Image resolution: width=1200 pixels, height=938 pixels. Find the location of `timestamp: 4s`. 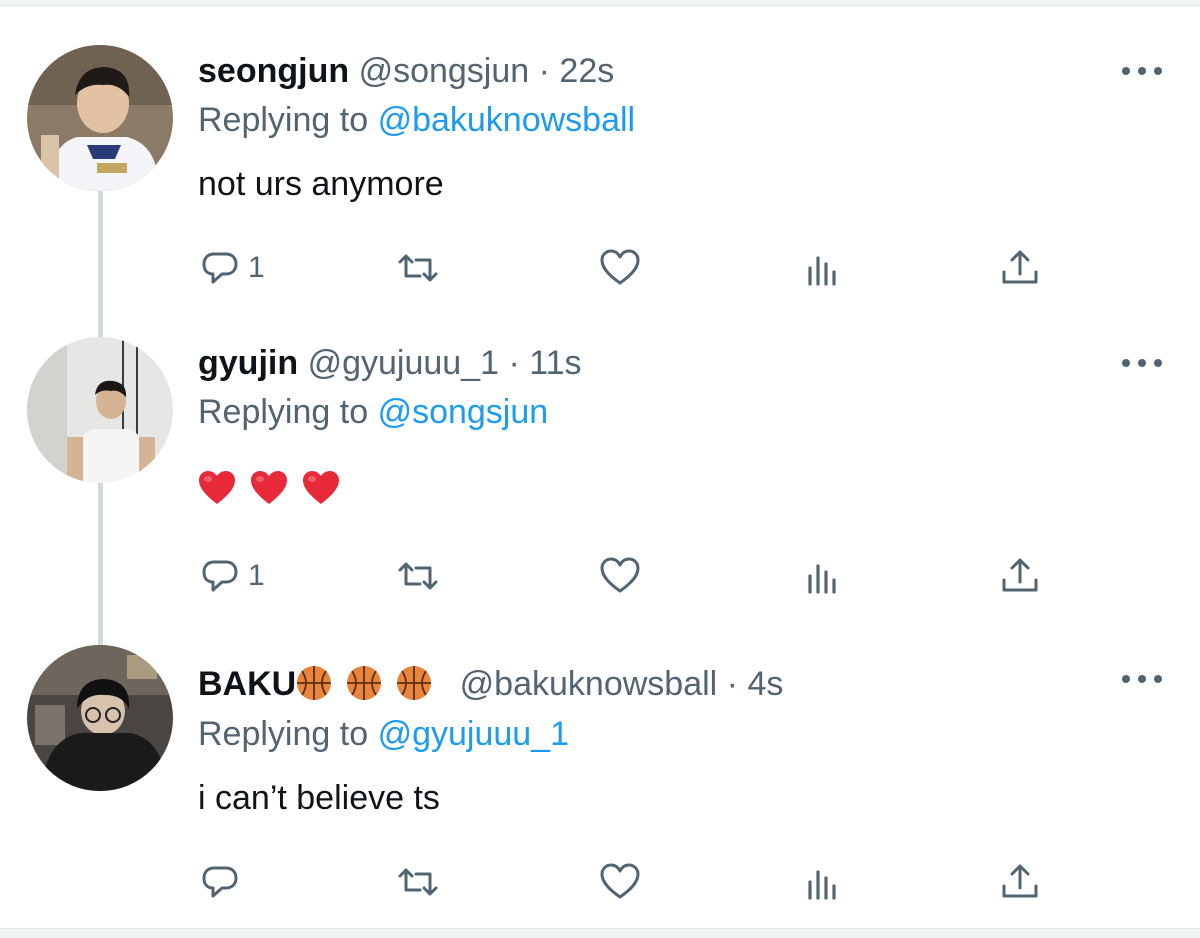

timestamp: 4s is located at coordinates (765, 684).